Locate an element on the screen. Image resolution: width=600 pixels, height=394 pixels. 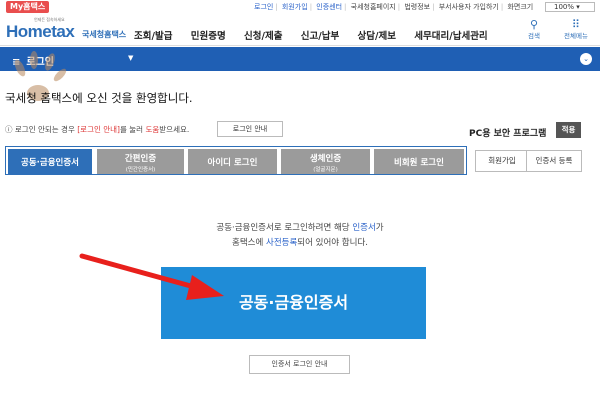
note-prefix: 로그인 안되는 경우 is located at coordinates (46, 129).